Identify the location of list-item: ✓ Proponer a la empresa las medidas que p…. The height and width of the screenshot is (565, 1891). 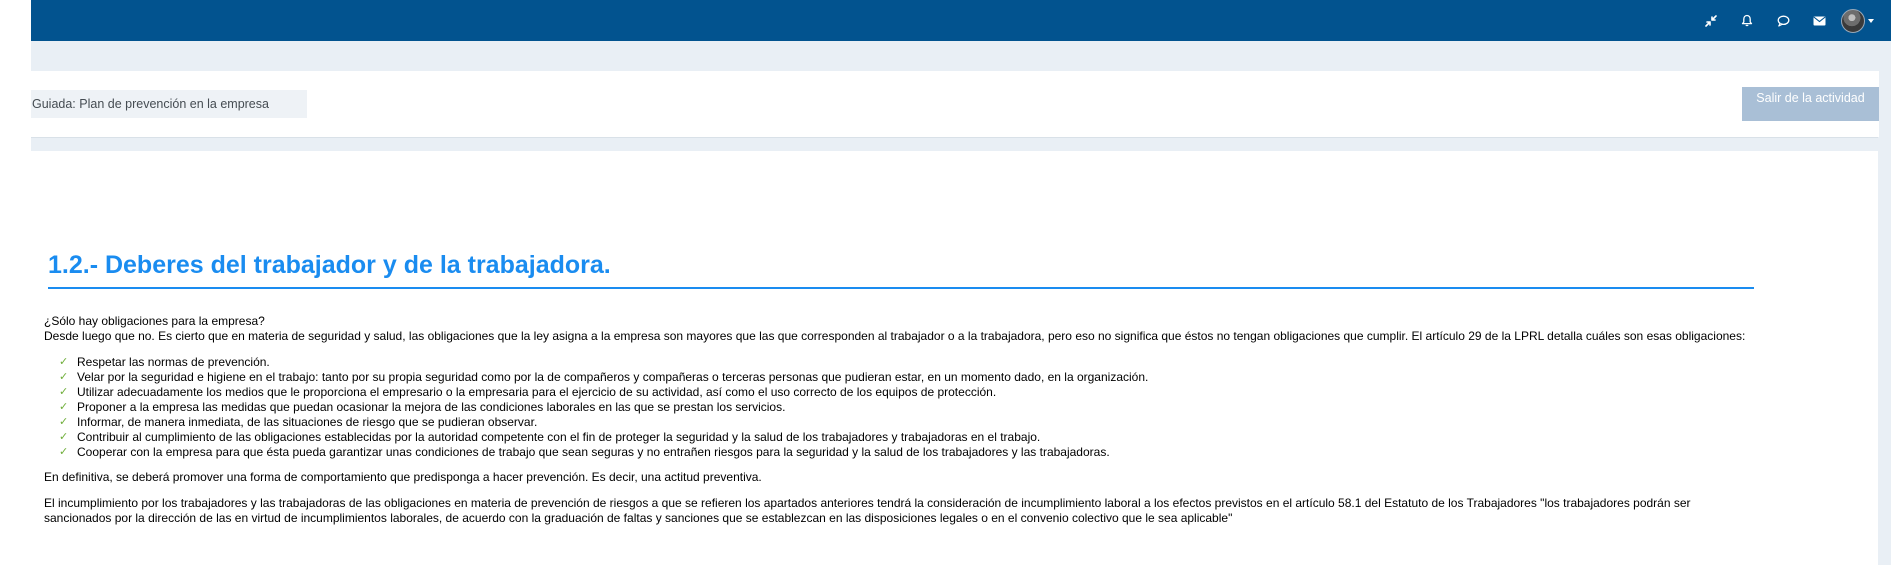
(907, 407).